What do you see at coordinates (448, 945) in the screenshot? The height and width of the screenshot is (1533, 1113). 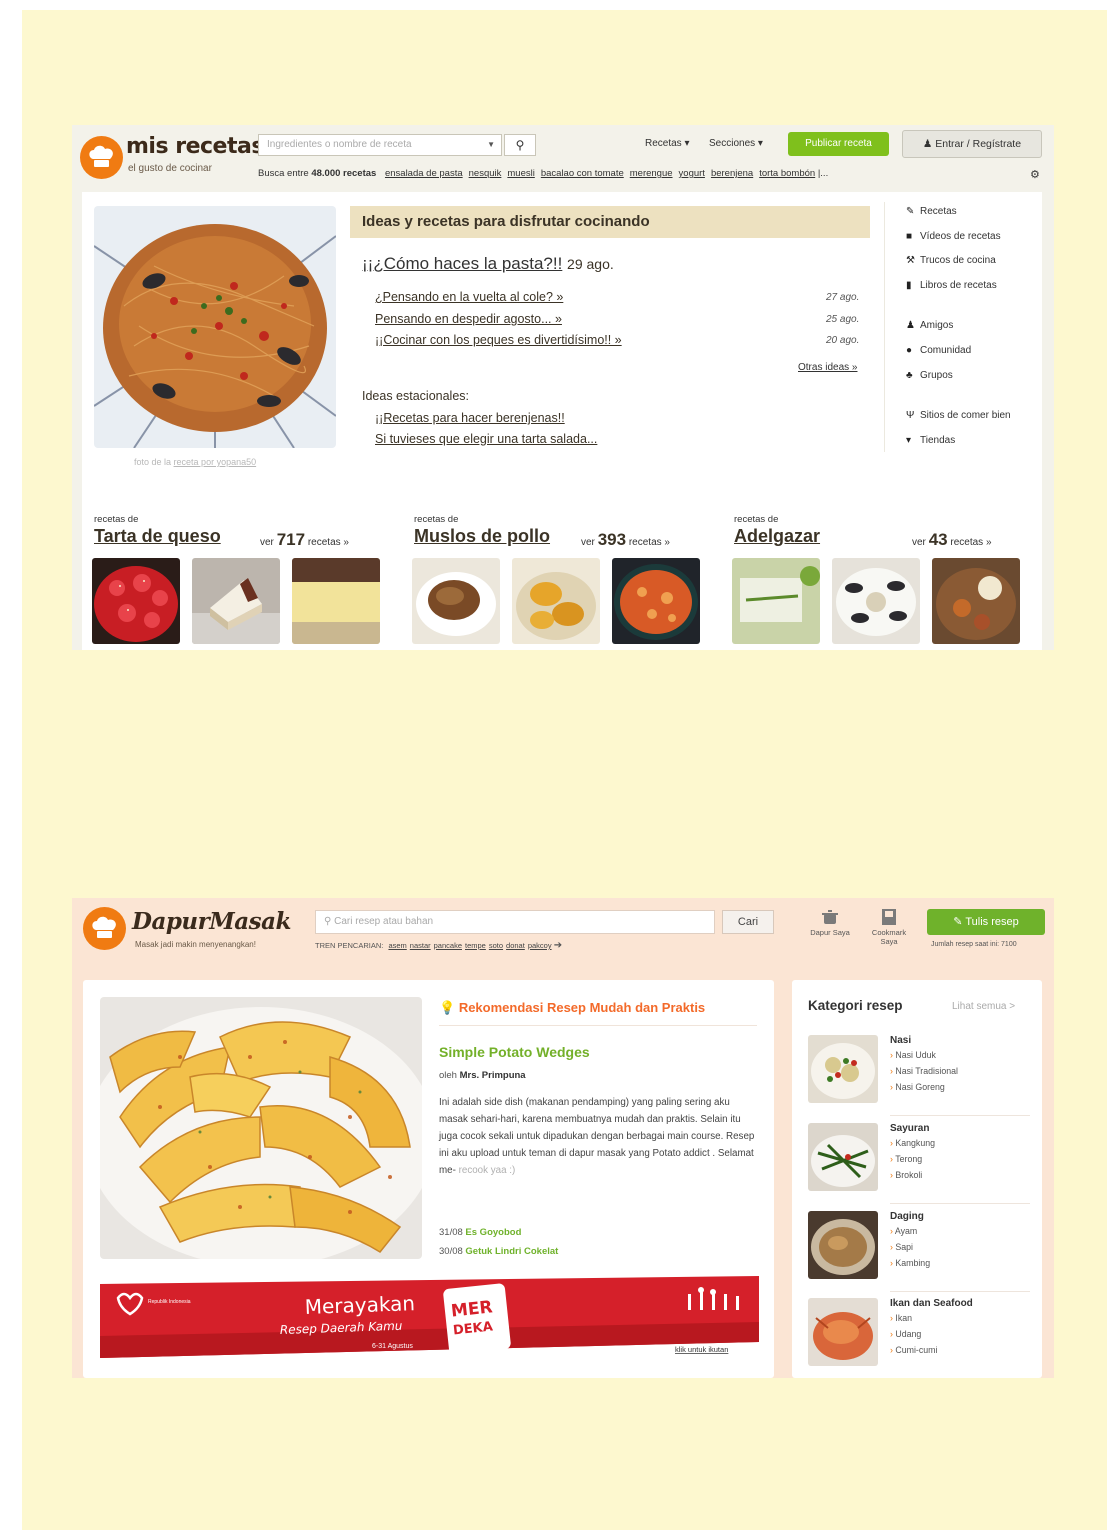 I see `trending-link: pancake` at bounding box center [448, 945].